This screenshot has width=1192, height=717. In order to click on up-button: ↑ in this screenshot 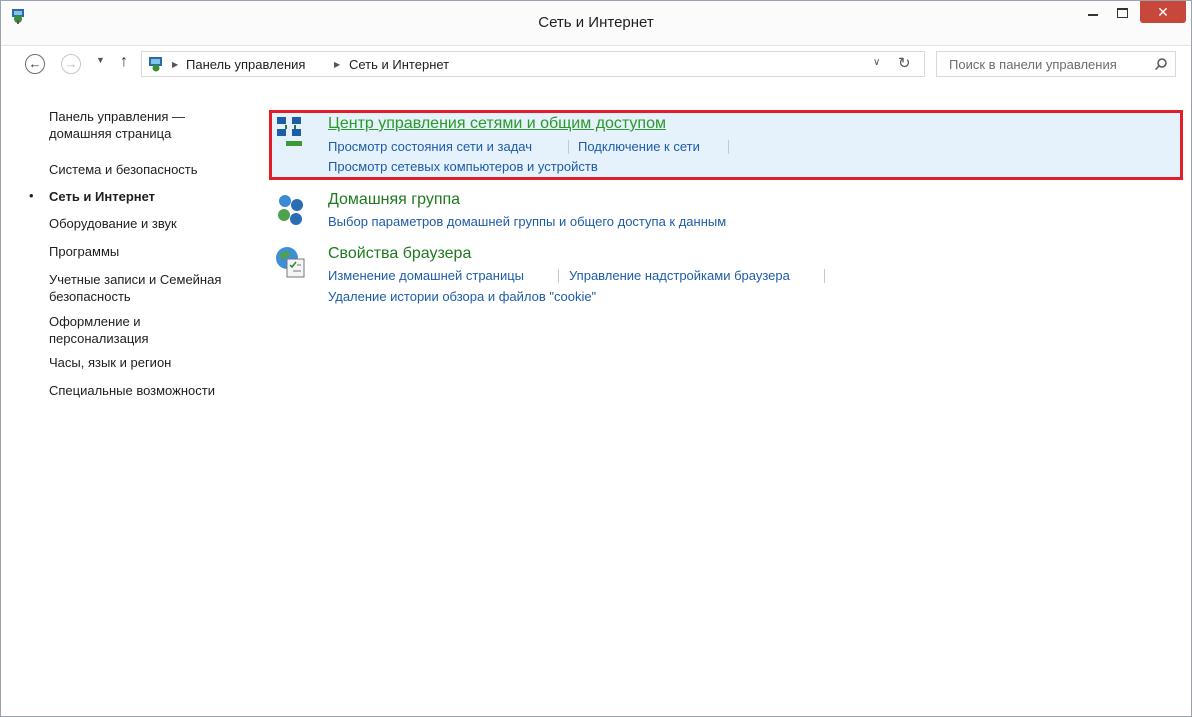, I will do `click(124, 62)`.